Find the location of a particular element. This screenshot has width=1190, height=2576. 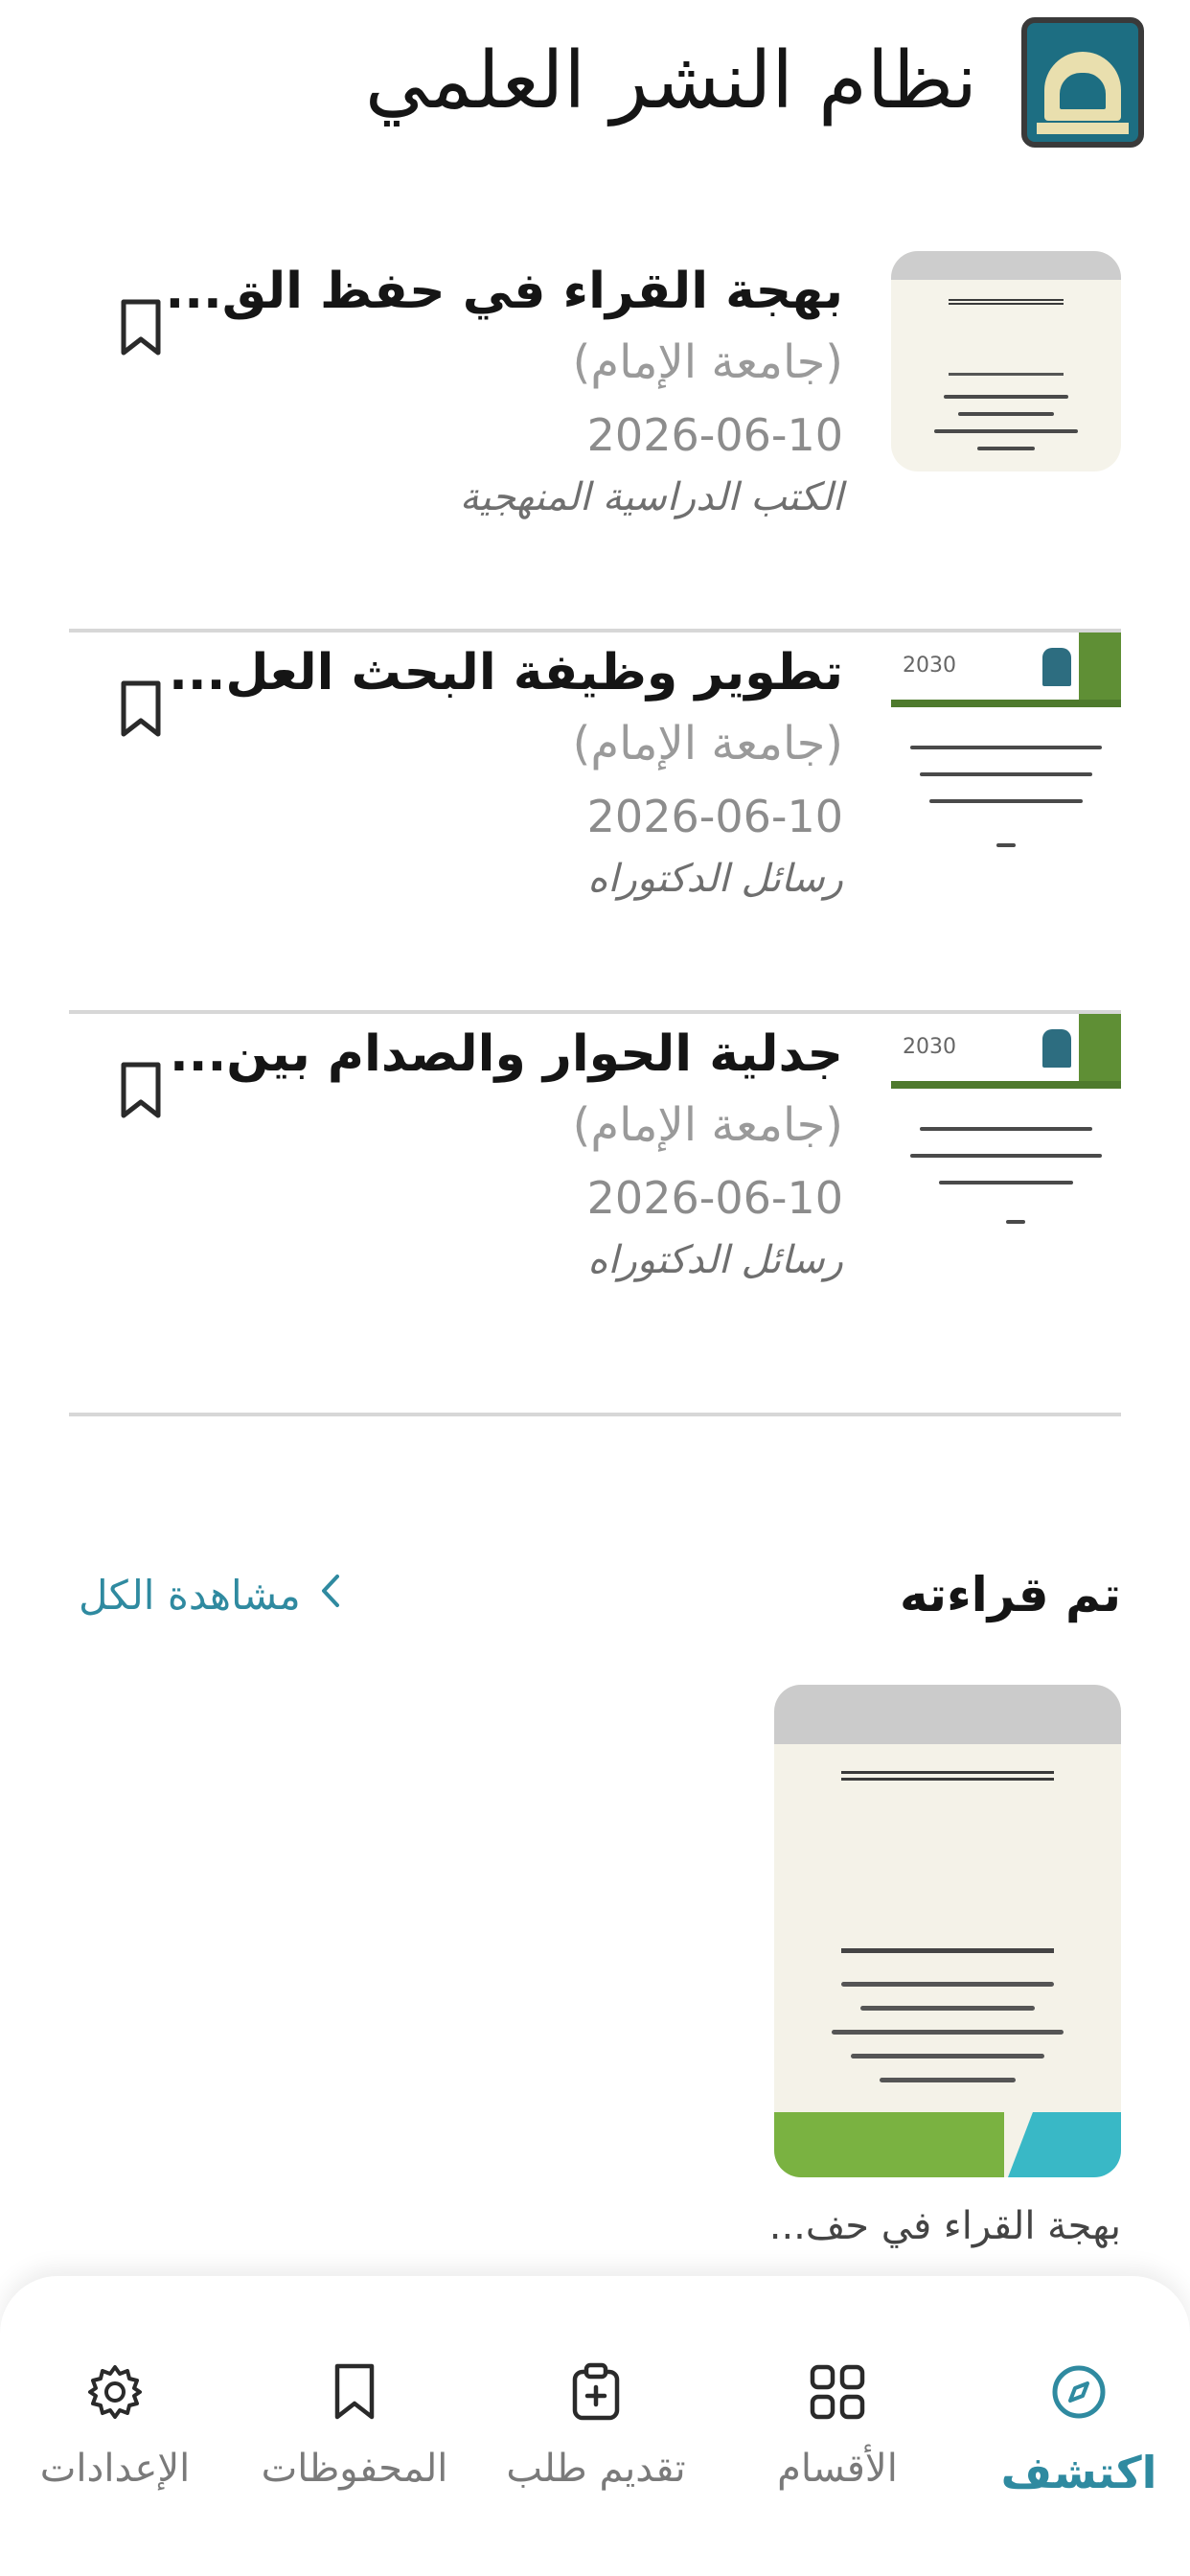

view-all-label: مشاهدة الكل is located at coordinates (190, 1595).